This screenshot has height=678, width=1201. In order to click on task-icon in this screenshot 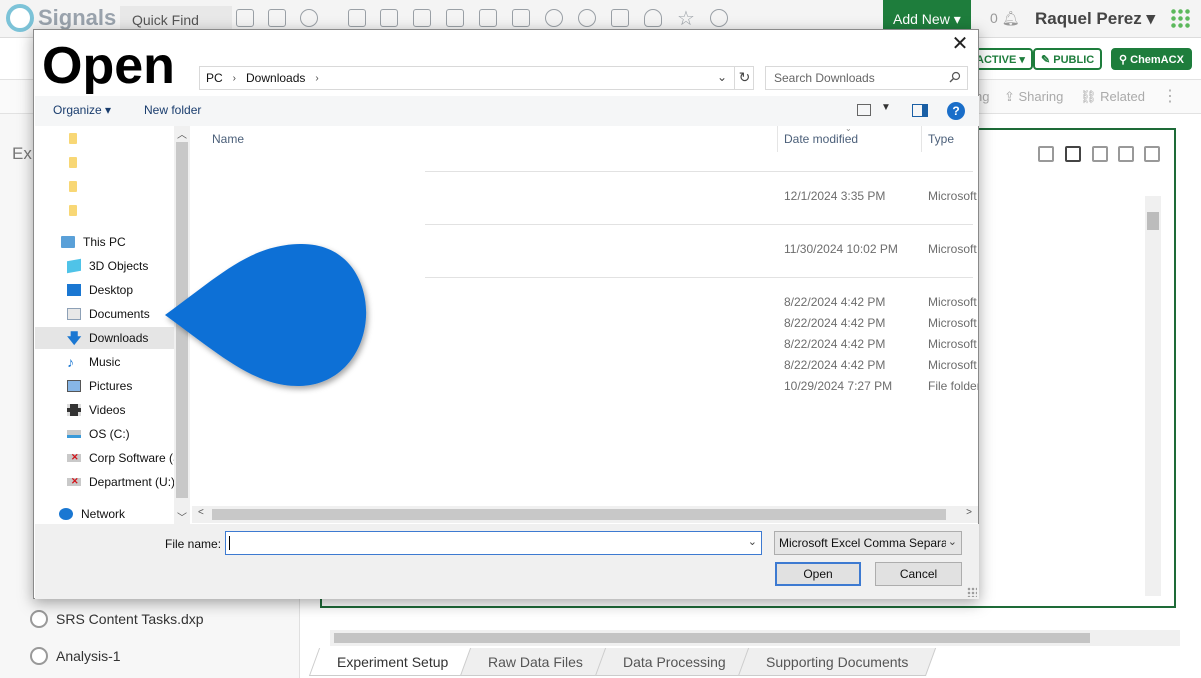, I will do `click(488, 18)`.